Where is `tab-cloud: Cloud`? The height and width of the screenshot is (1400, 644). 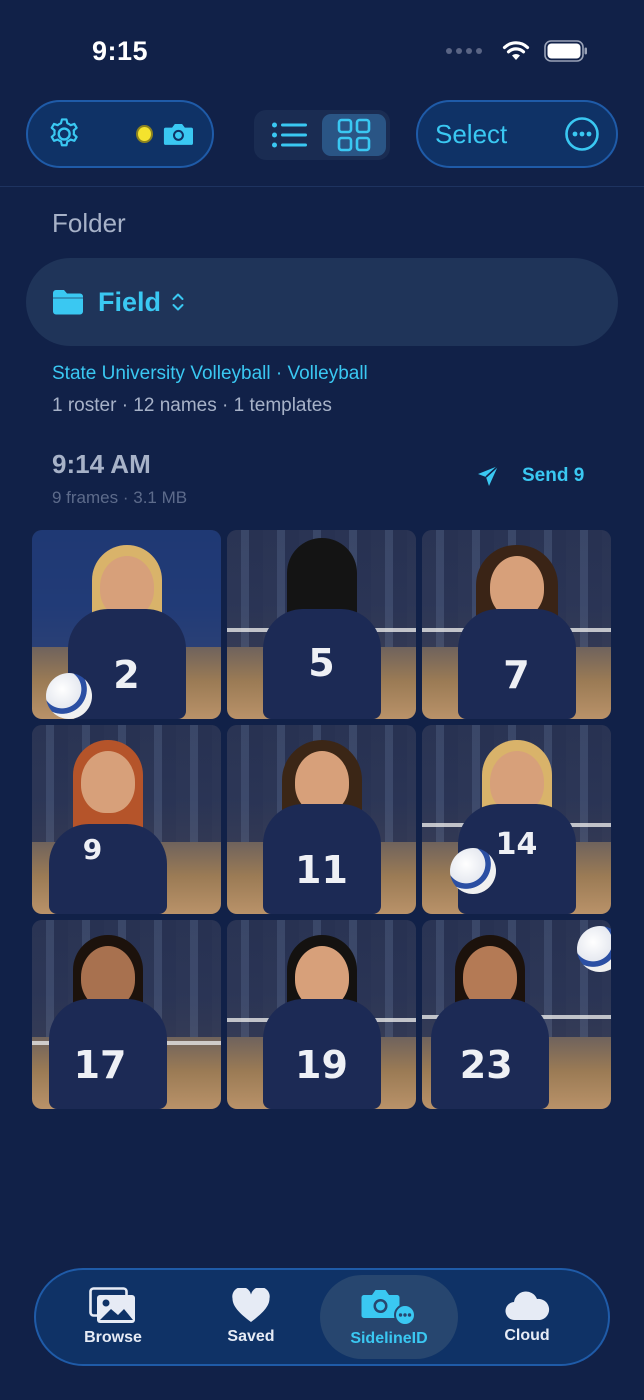 tab-cloud: Cloud is located at coordinates (527, 1317).